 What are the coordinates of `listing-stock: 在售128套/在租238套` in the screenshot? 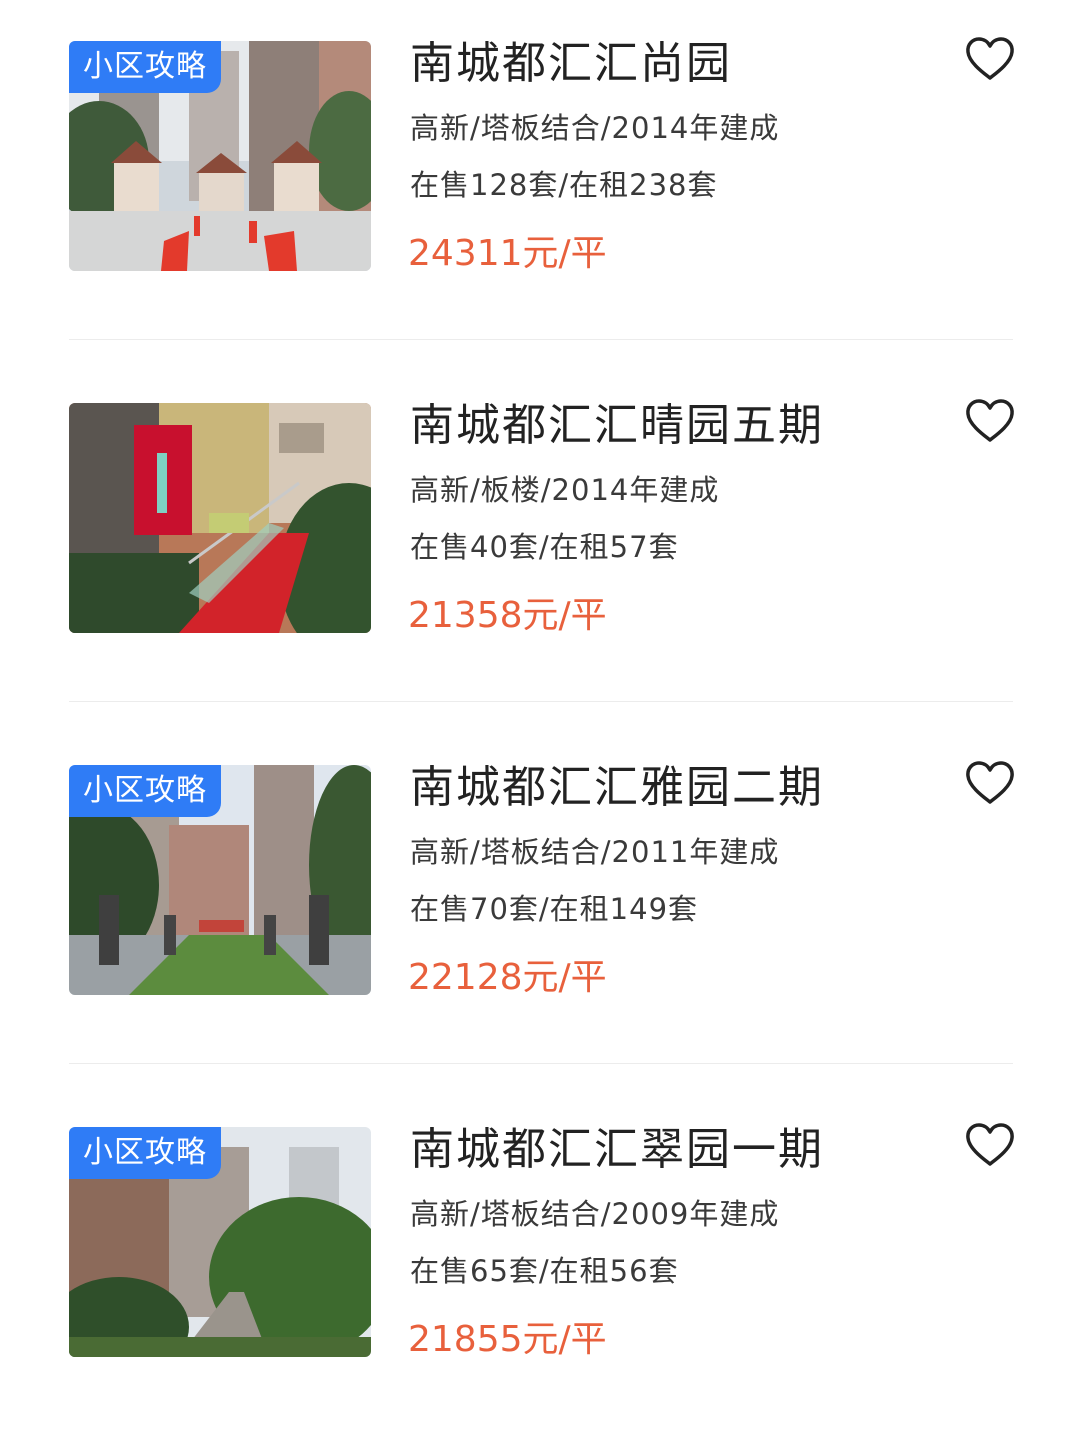 It's located at (564, 185).